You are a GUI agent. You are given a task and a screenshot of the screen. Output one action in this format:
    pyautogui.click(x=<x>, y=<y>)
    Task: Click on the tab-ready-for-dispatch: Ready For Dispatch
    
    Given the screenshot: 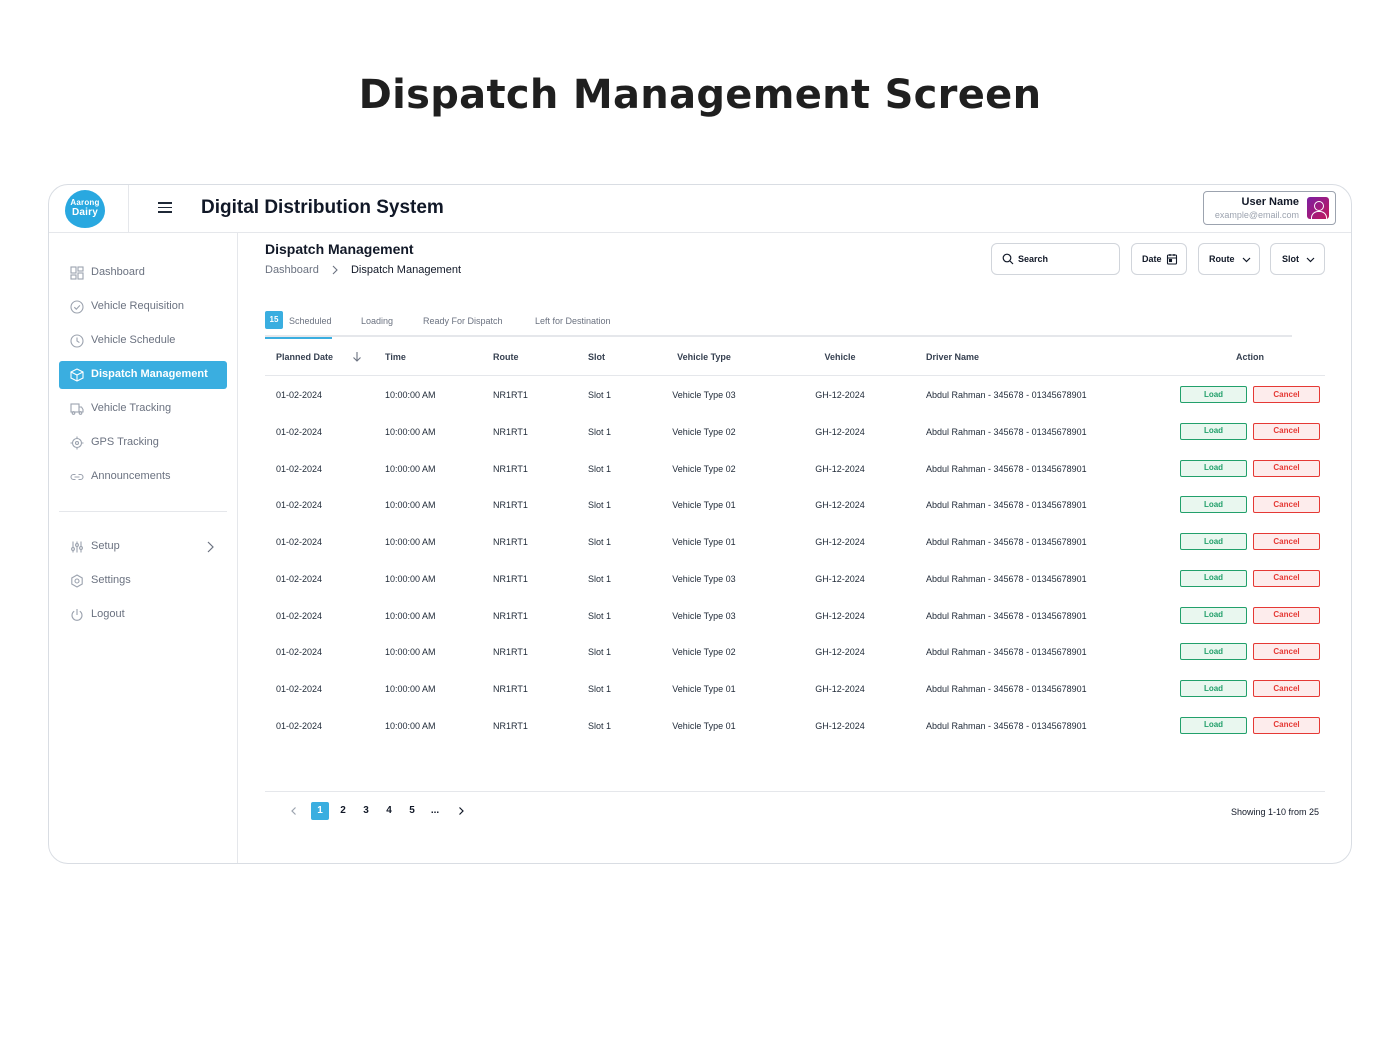 What is the action you would take?
    pyautogui.click(x=463, y=324)
    